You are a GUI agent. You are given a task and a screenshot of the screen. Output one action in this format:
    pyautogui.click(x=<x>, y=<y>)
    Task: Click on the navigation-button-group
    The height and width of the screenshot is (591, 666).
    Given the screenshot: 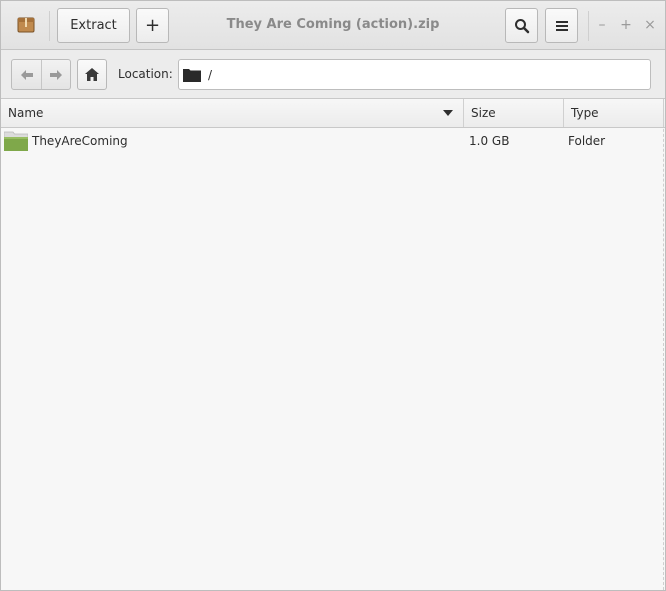 What is the action you would take?
    pyautogui.click(x=41, y=74)
    